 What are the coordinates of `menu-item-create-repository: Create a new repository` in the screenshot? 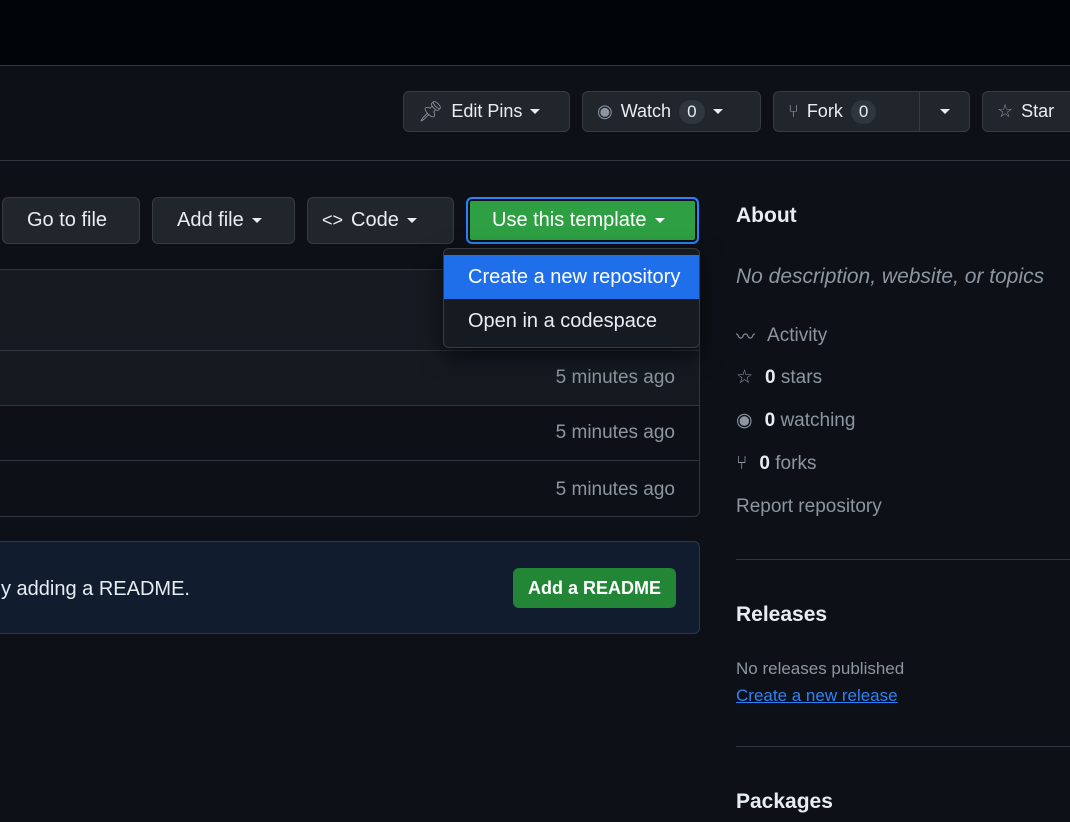 It's located at (571, 277).